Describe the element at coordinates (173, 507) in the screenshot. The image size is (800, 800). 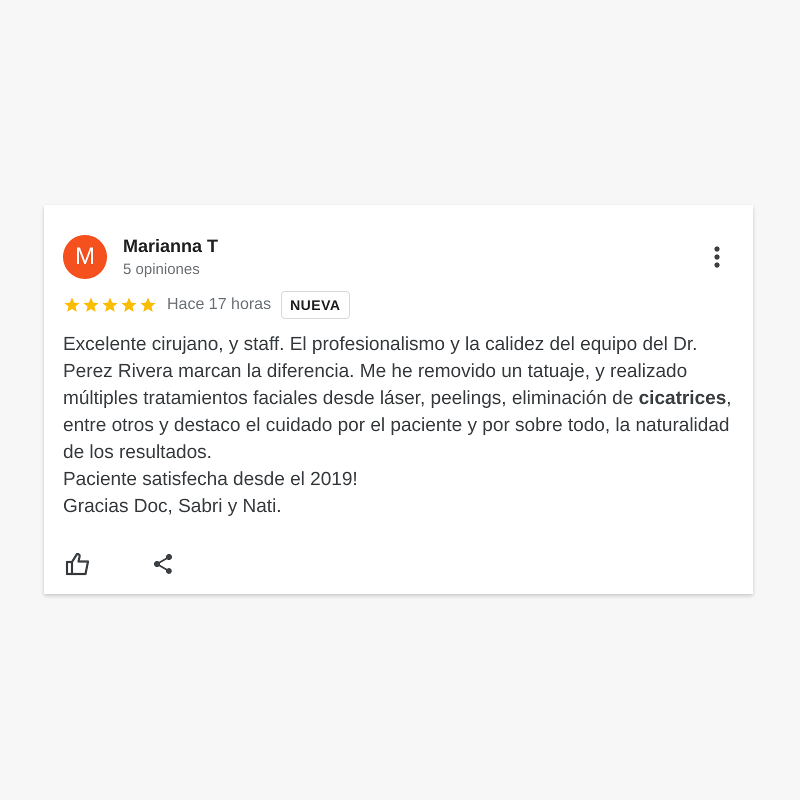
I see `review-text: Gracias Doc, Sabri y Nati.` at that location.